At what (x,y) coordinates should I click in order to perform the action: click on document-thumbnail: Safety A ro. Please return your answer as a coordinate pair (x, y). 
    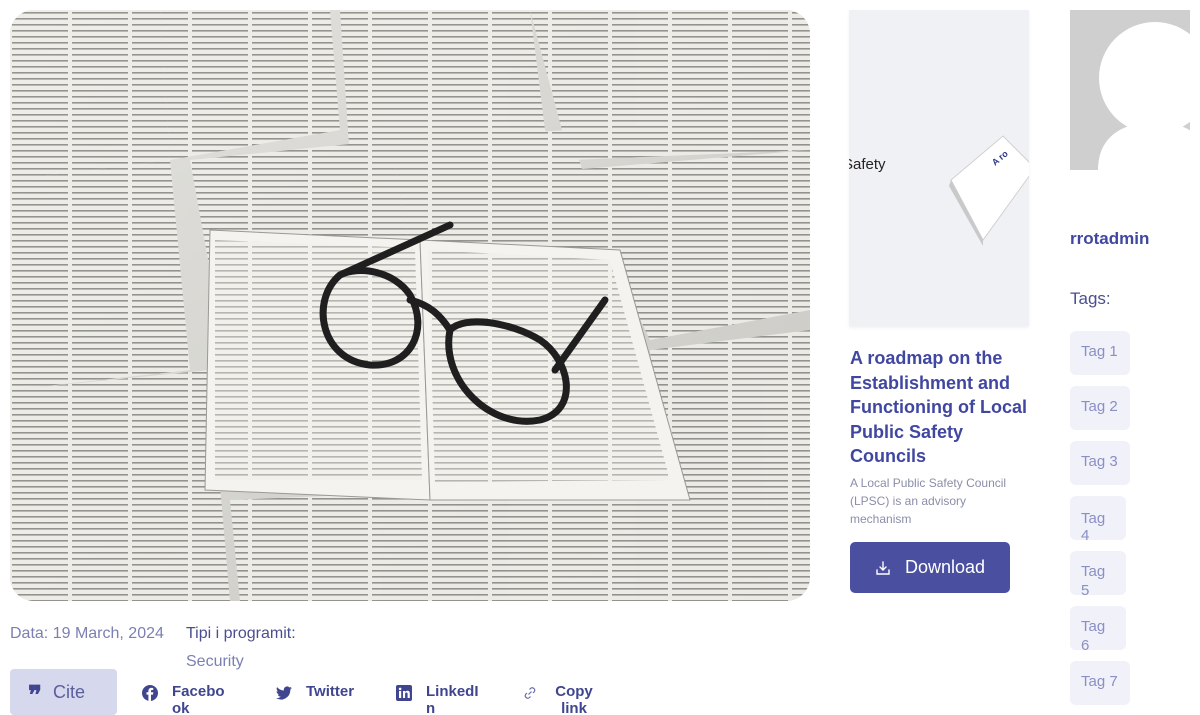
    Looking at the image, I should click on (939, 168).